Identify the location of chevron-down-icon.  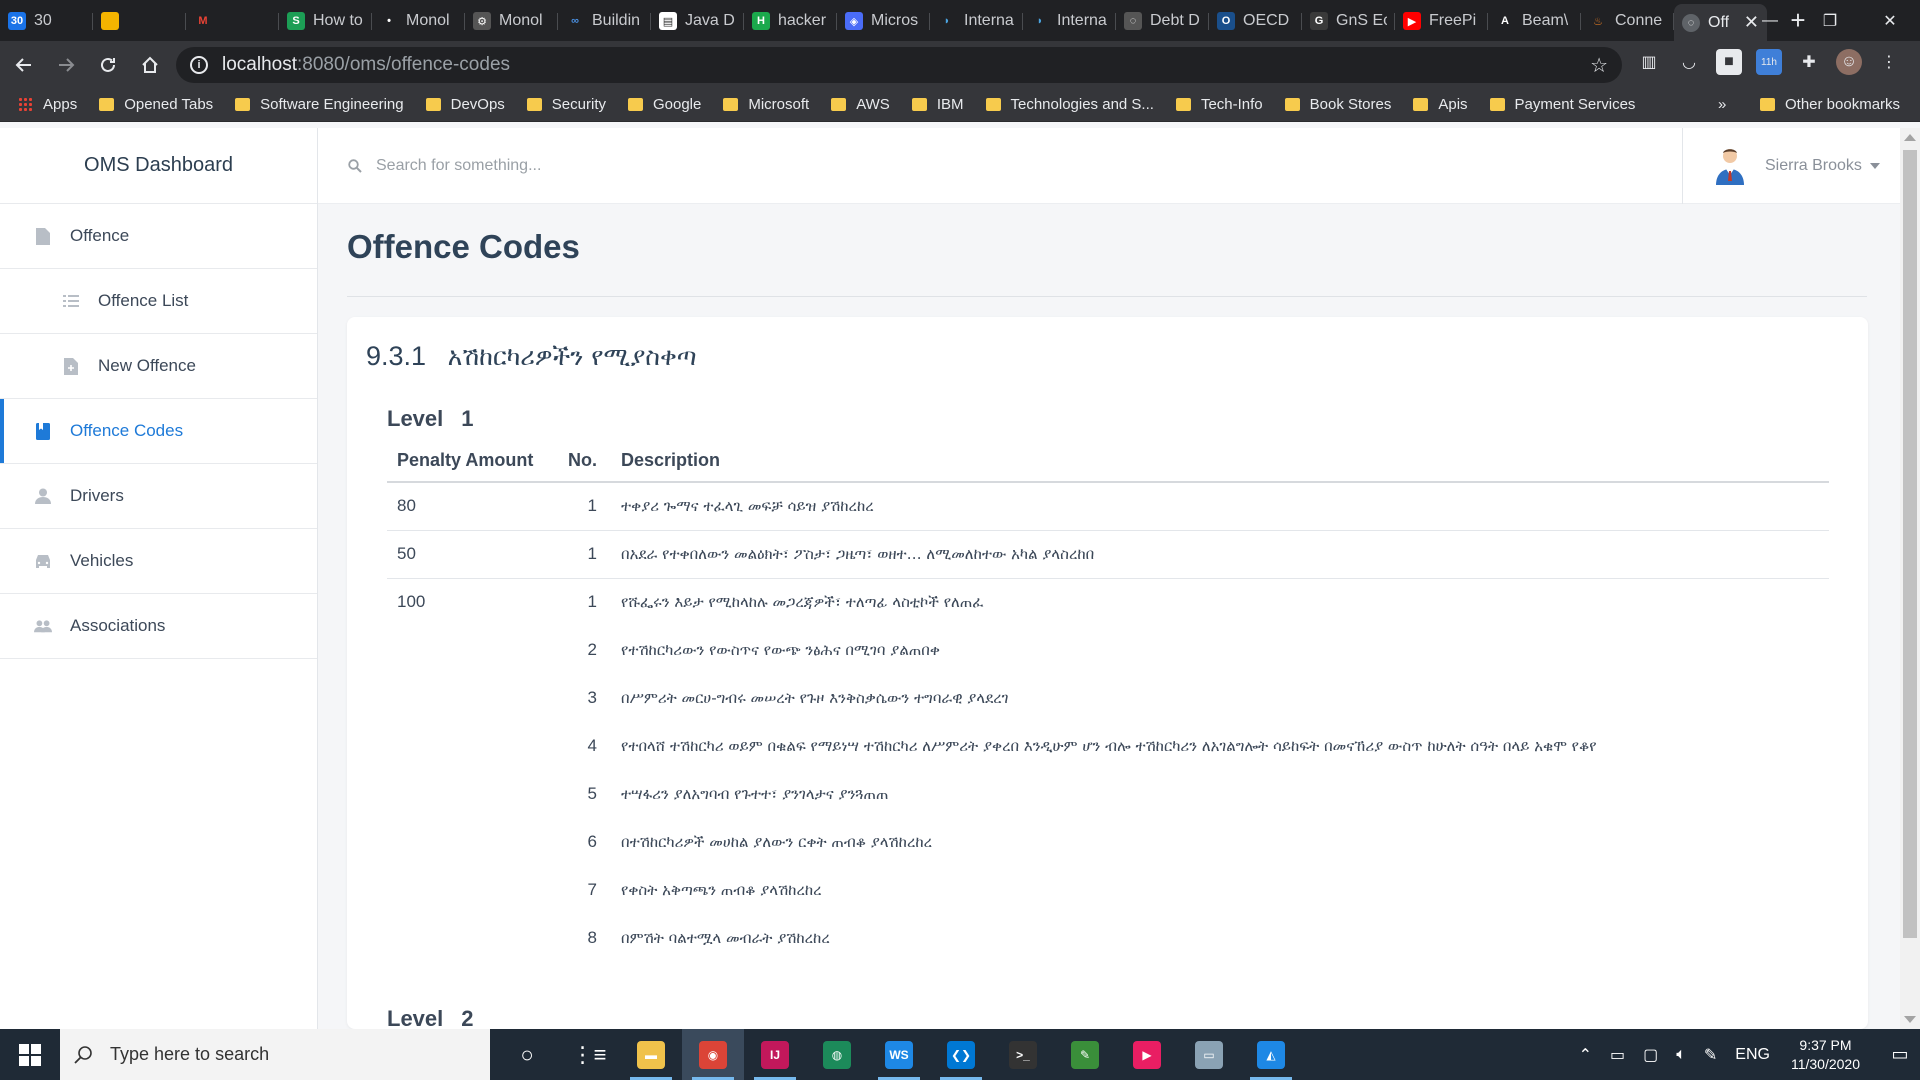
(1874, 166).